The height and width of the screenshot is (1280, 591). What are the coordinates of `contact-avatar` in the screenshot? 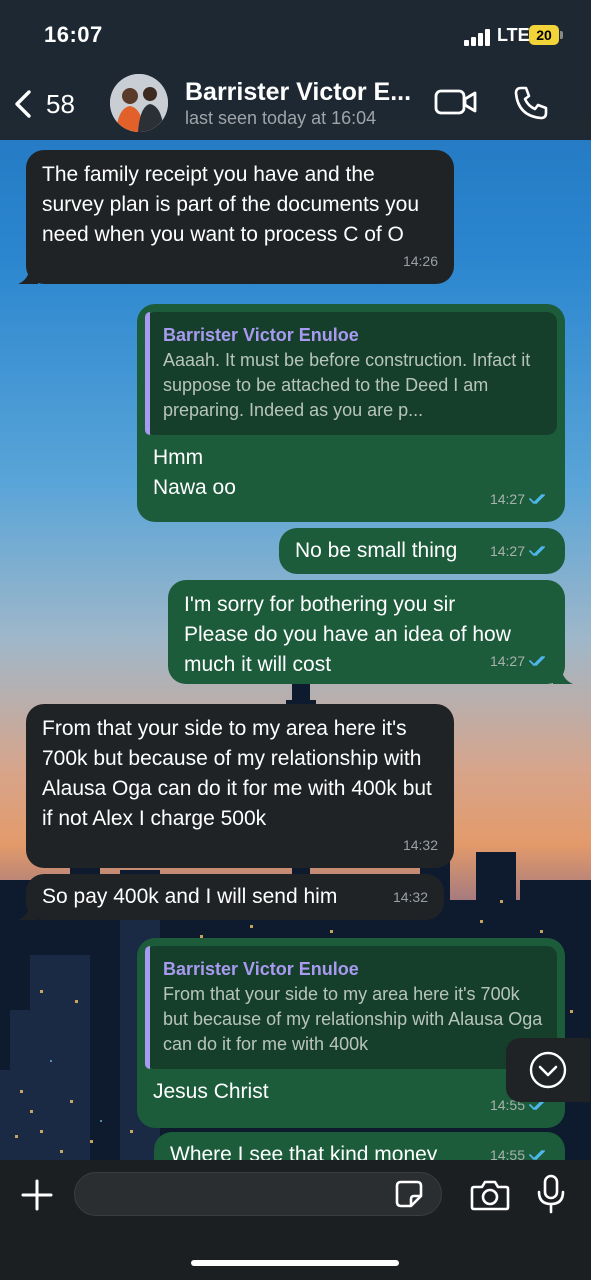 It's located at (139, 103).